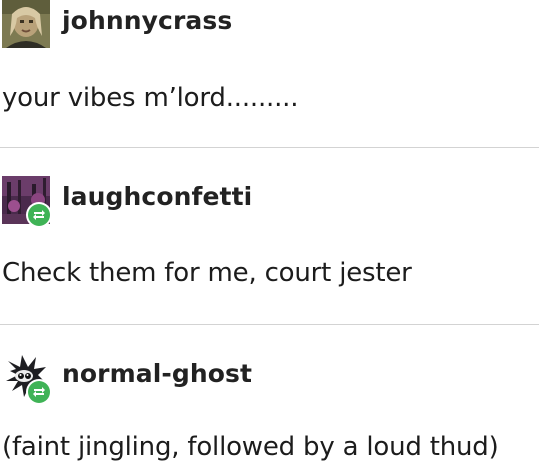  Describe the element at coordinates (207, 273) in the screenshot. I see `post-text: Check them for me, court jester` at that location.